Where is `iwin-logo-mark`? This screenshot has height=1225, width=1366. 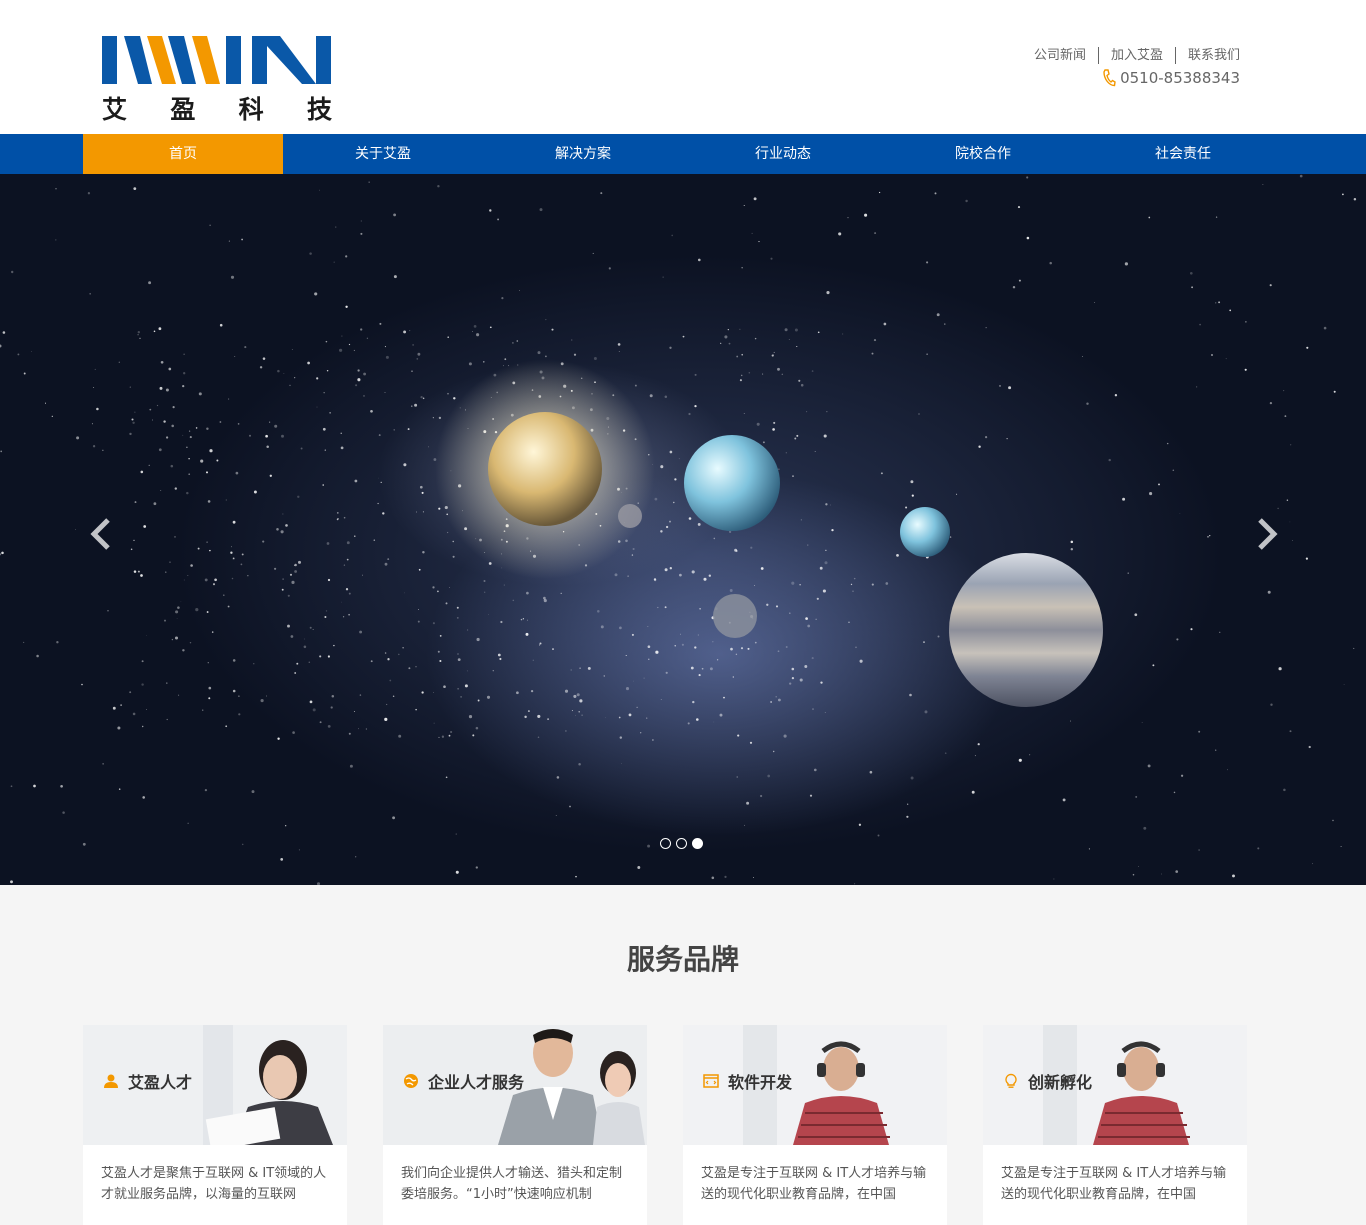
iwin-logo-mark is located at coordinates (216, 60).